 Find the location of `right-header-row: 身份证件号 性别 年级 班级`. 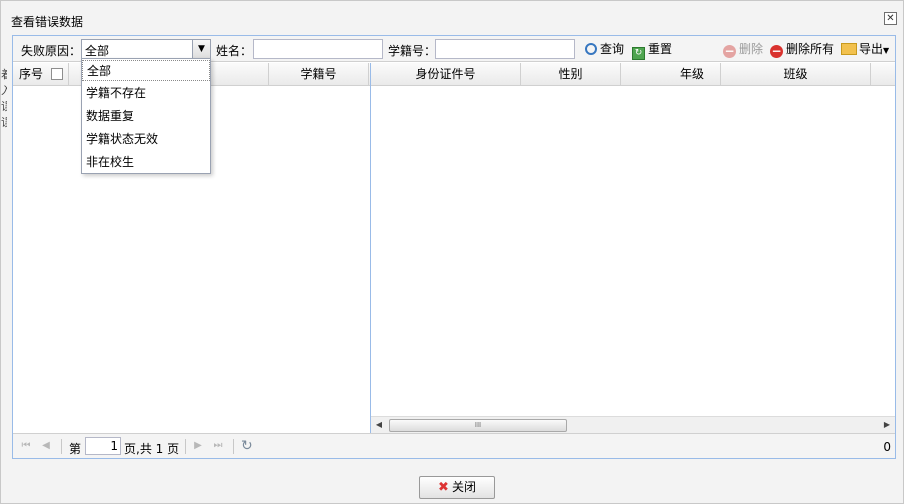

right-header-row: 身份证件号 性别 年级 班级 is located at coordinates (633, 74).